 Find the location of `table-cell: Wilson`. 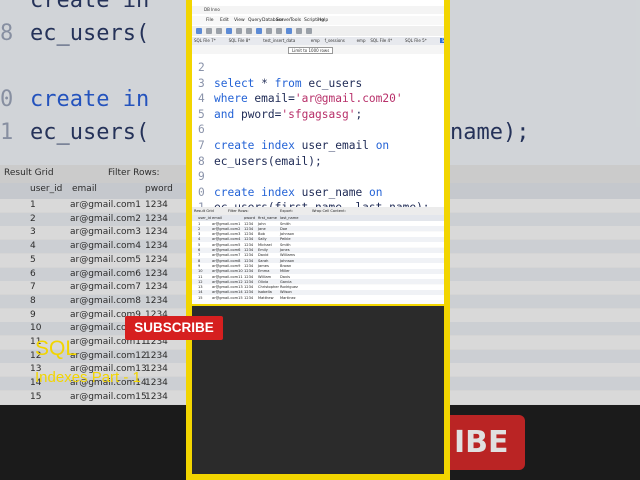

table-cell: Wilson is located at coordinates (286, 292).